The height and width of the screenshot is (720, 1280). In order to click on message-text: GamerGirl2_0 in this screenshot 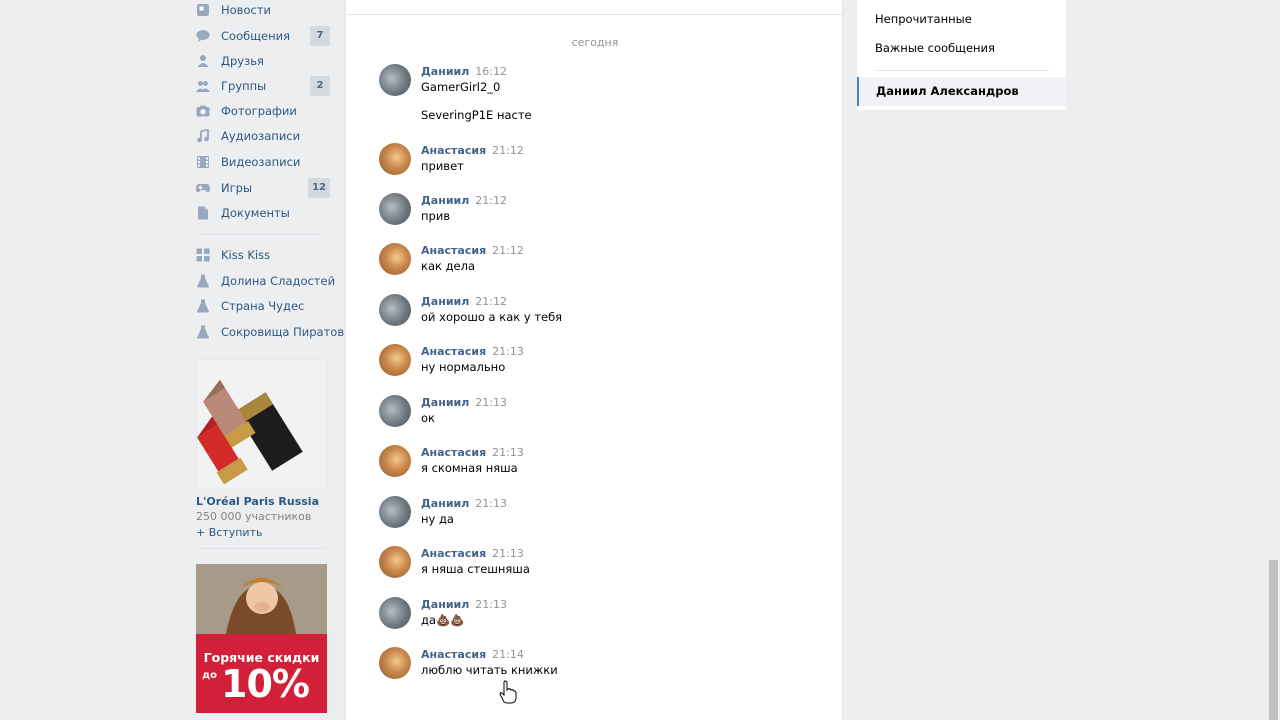, I will do `click(461, 87)`.